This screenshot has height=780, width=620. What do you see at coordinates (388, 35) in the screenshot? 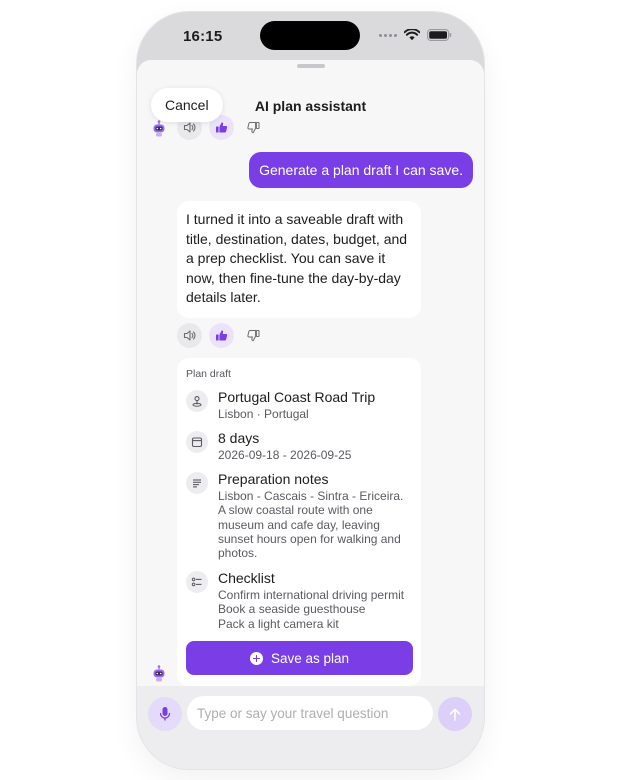
I see `cellular-icon` at bounding box center [388, 35].